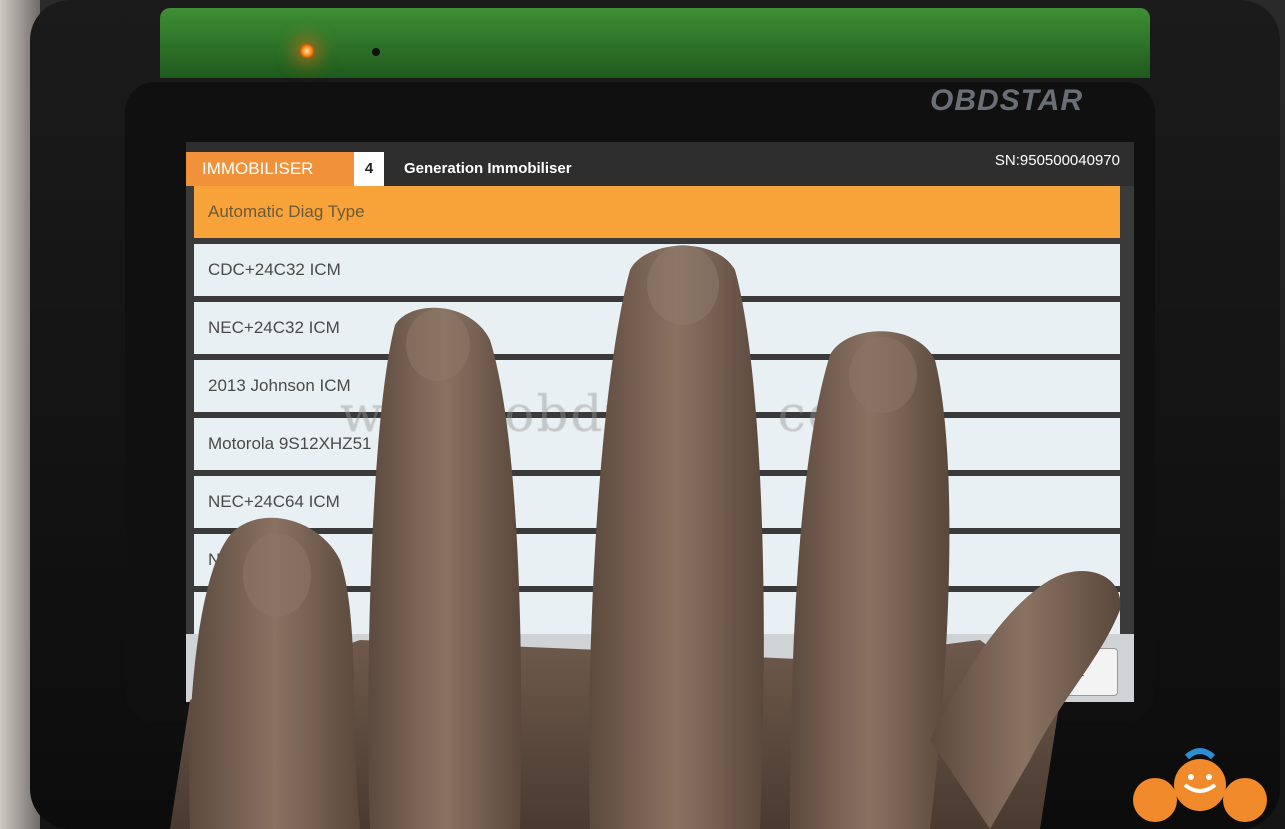 The width and height of the screenshot is (1285, 829). What do you see at coordinates (657, 270) in the screenshot?
I see `list-item-cdc-24c32-icm: CDC+24C32 ICM` at bounding box center [657, 270].